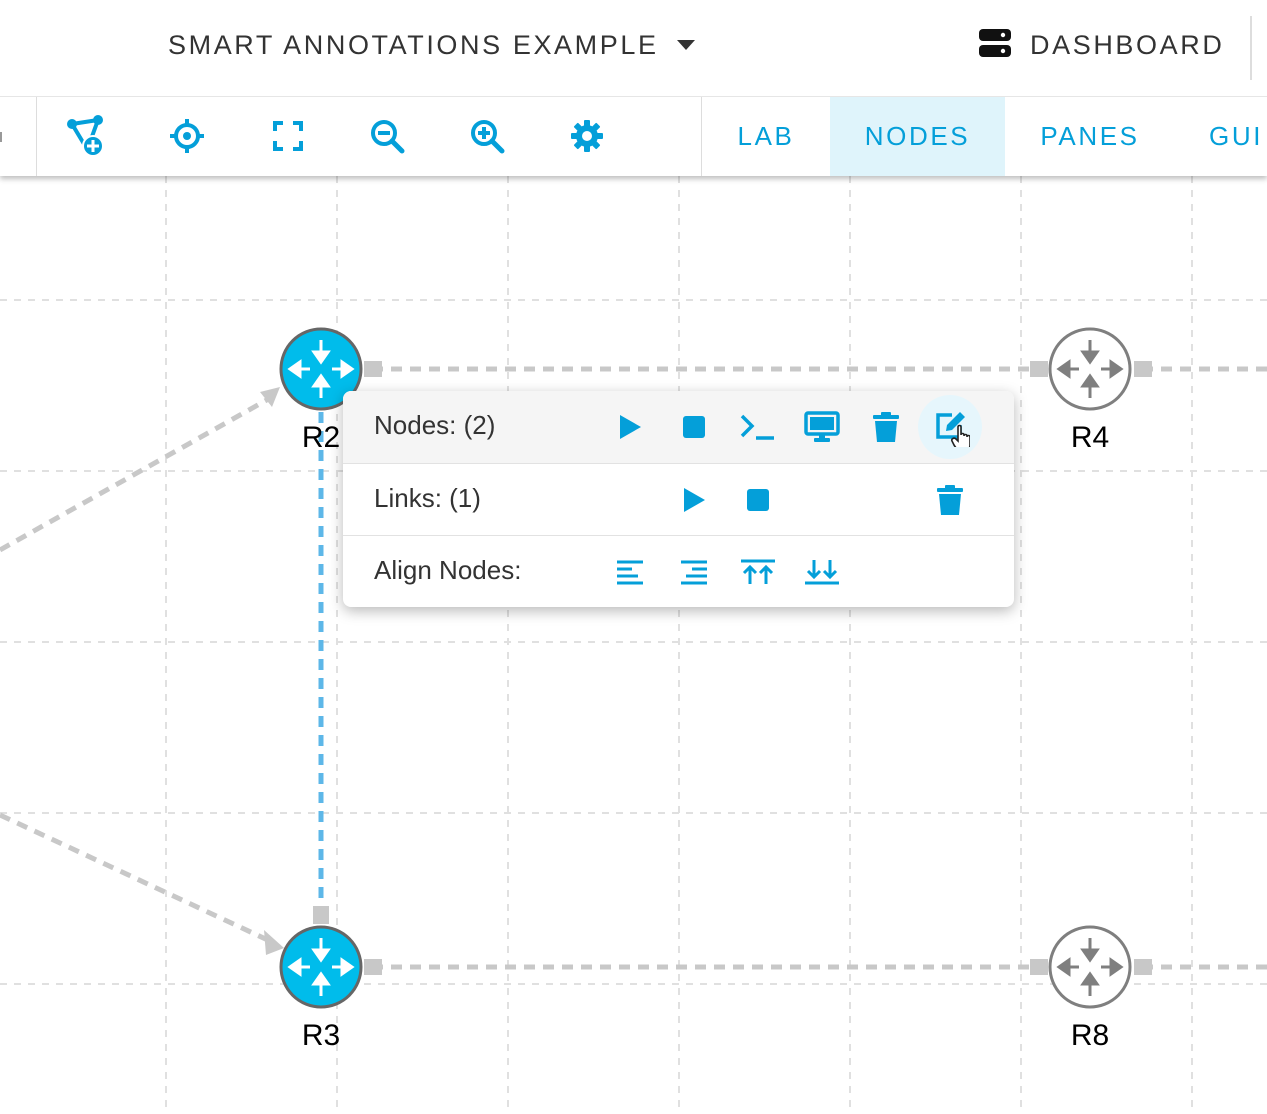  I want to click on nodes-actions-row: Nodes: (2), so click(678, 427).